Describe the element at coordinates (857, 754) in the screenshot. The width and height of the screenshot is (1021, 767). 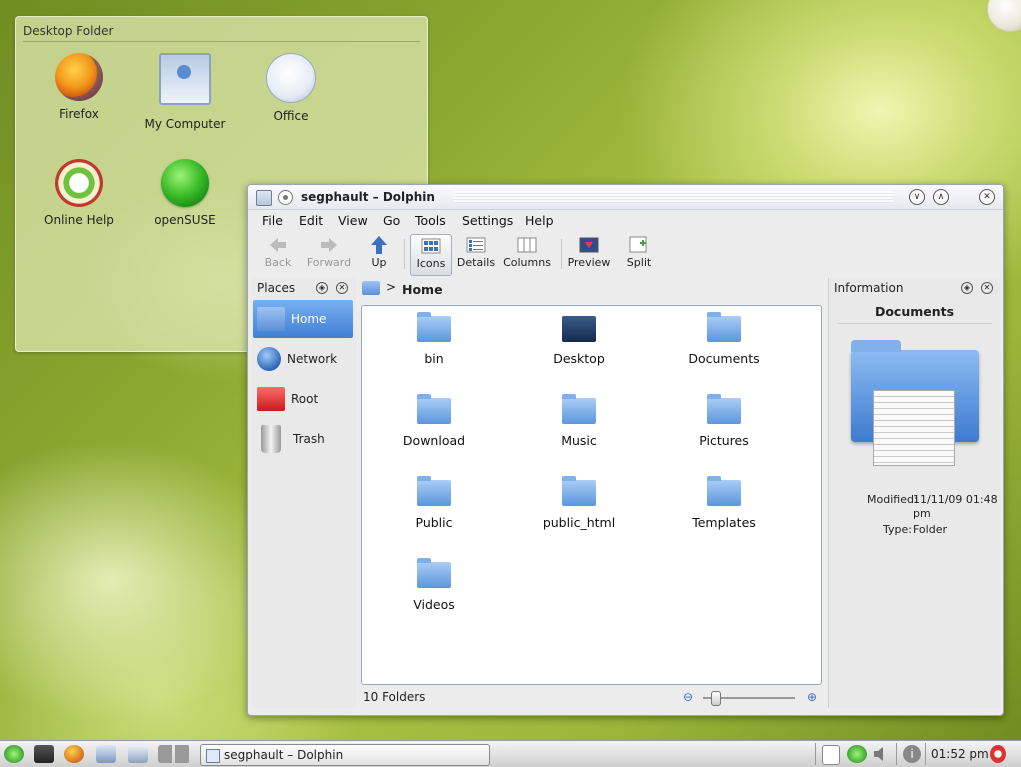
I see `updater-icon` at that location.